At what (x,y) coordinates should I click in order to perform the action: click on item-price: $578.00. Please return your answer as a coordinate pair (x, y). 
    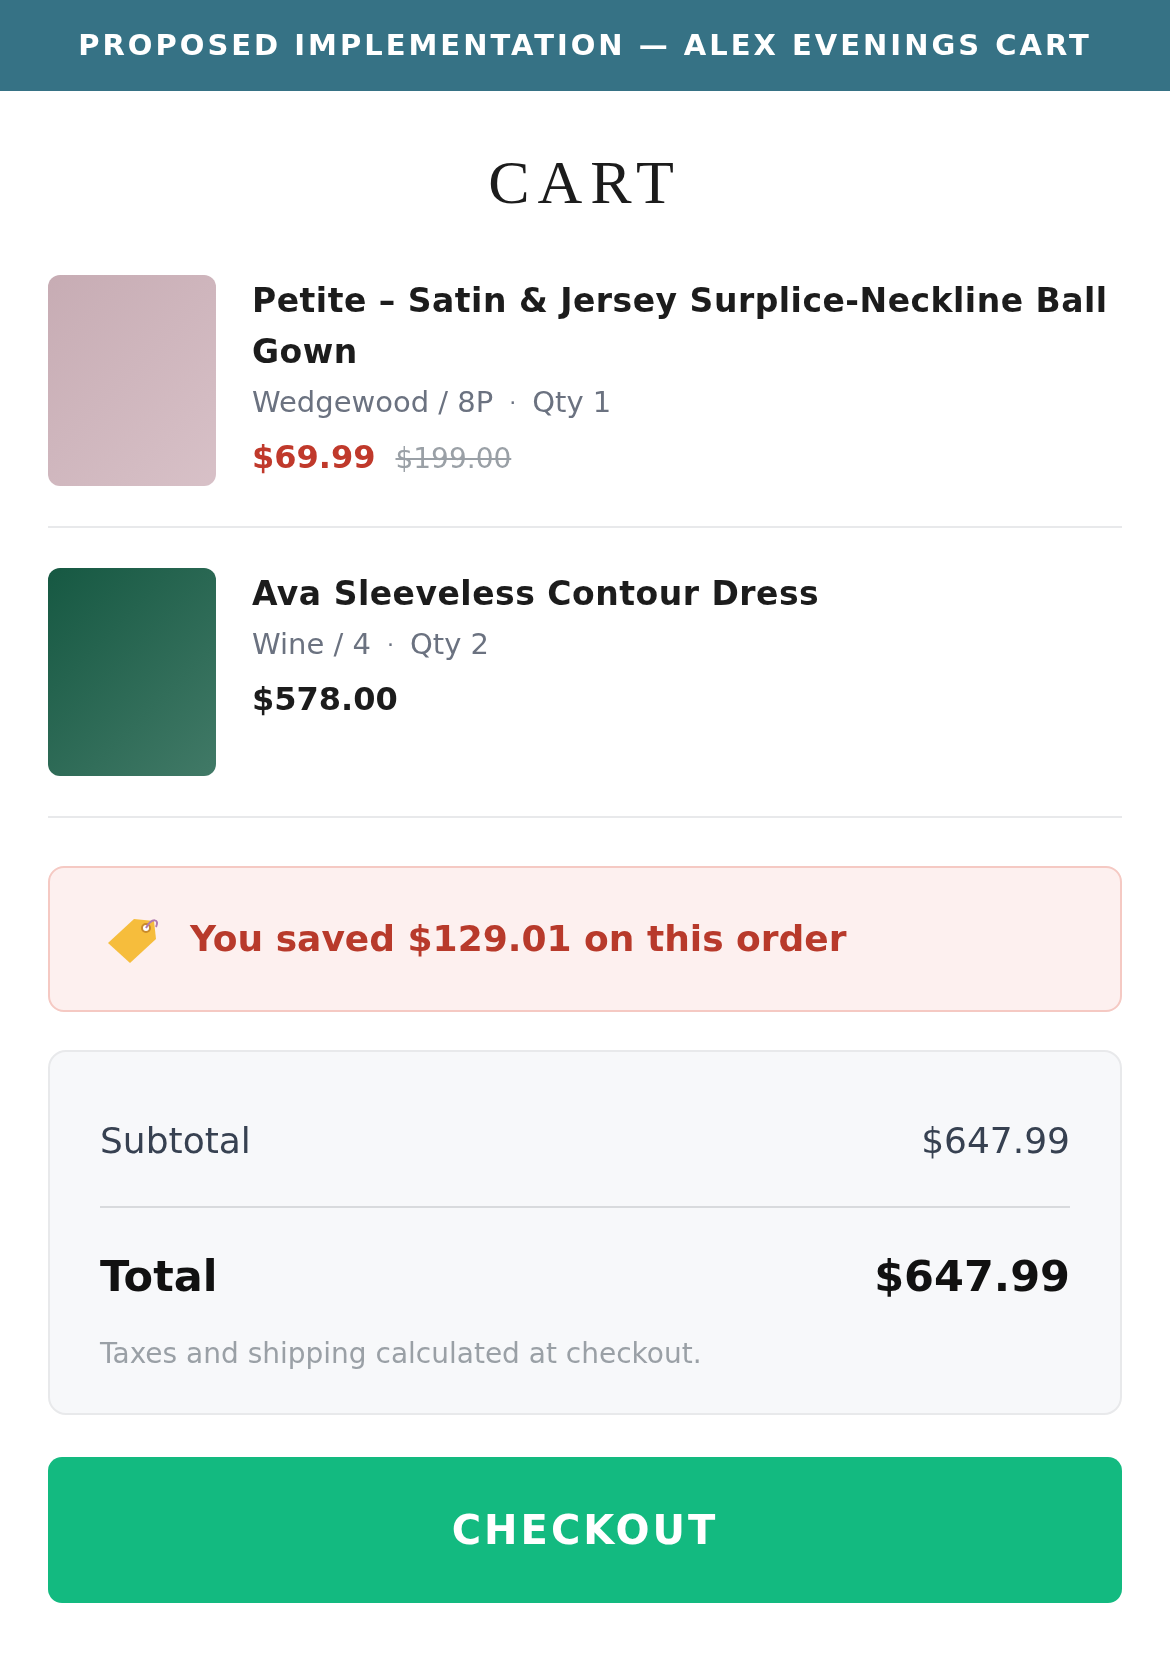
    Looking at the image, I should click on (325, 699).